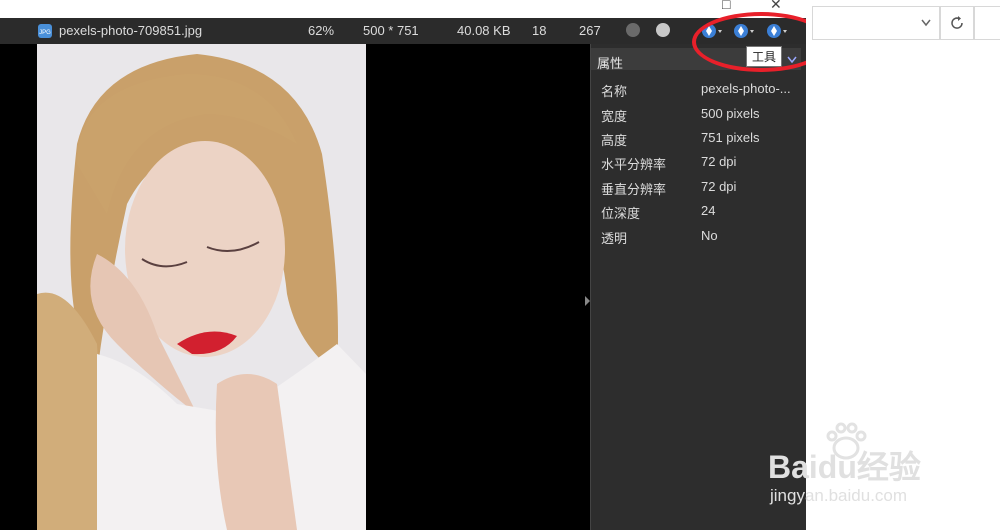 Image resolution: width=1000 pixels, height=530 pixels. What do you see at coordinates (610, 63) in the screenshot?
I see `properties-title: 属性` at bounding box center [610, 63].